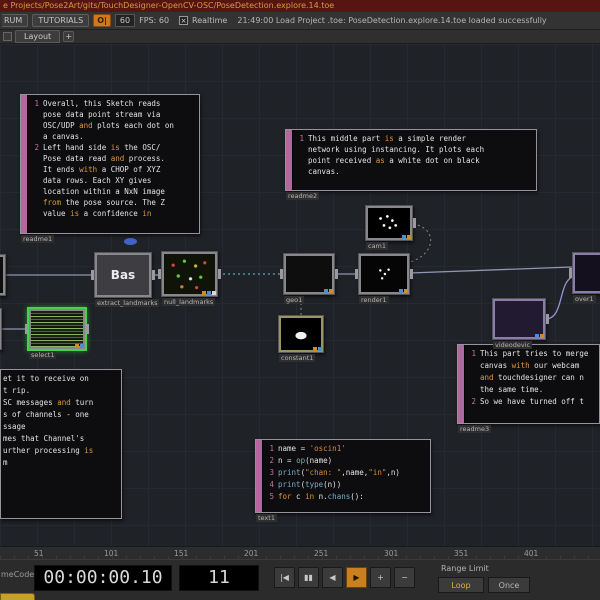 This screenshot has height=600, width=600. I want to click on node-null-landmarks: null_landmarks, so click(189, 278).